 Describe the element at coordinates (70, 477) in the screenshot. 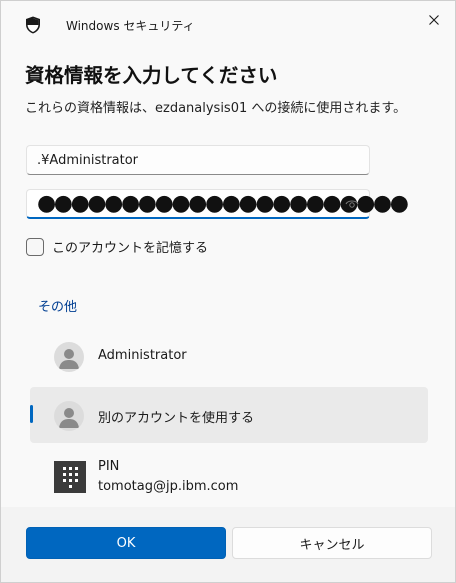

I see `pin-keypad-icon` at that location.